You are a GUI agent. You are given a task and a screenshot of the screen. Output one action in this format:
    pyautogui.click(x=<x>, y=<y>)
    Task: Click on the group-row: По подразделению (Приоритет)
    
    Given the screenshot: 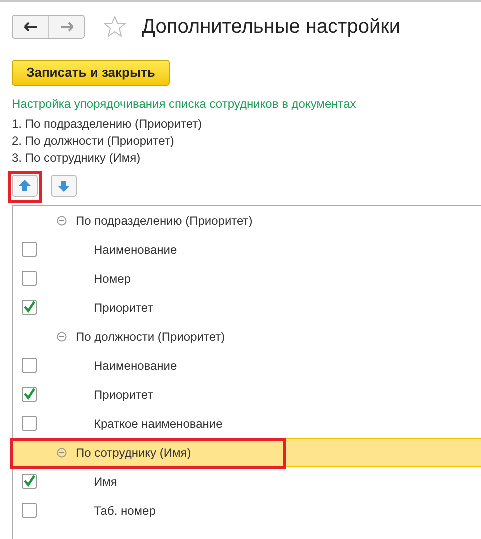 What is the action you would take?
    pyautogui.click(x=247, y=220)
    